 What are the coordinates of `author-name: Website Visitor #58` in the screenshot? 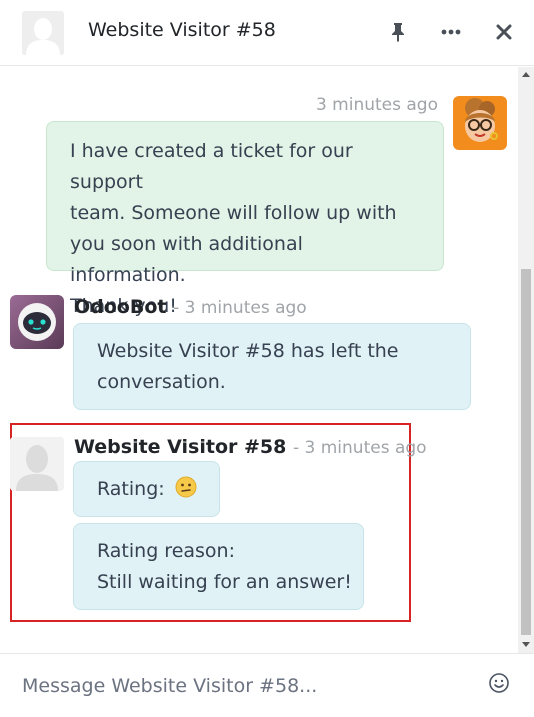 It's located at (180, 447).